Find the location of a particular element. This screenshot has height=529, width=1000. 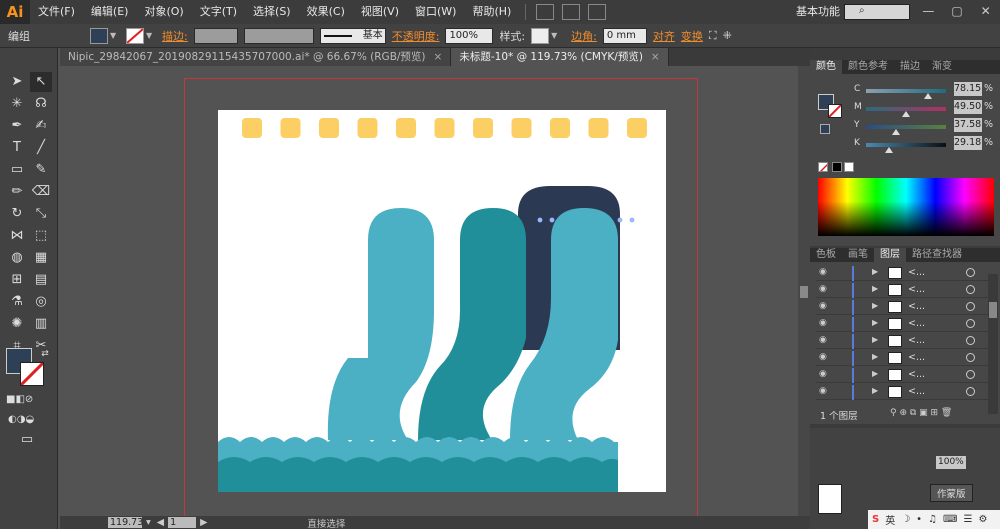

pencil-icon: ✏ is located at coordinates (17, 192).